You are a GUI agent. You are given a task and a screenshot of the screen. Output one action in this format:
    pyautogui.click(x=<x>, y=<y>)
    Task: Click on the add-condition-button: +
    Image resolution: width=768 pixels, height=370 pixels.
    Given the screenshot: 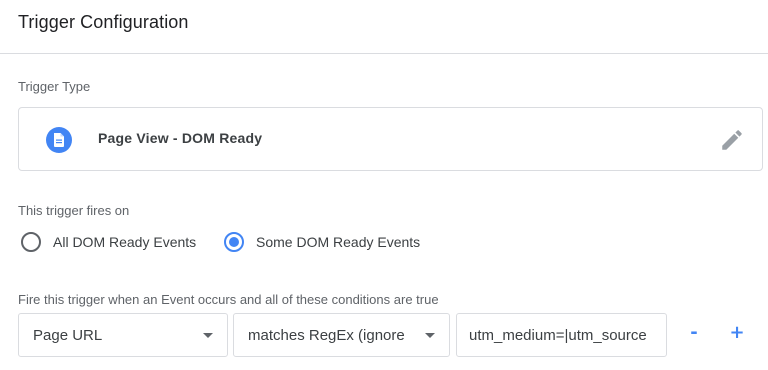 What is the action you would take?
    pyautogui.click(x=737, y=334)
    